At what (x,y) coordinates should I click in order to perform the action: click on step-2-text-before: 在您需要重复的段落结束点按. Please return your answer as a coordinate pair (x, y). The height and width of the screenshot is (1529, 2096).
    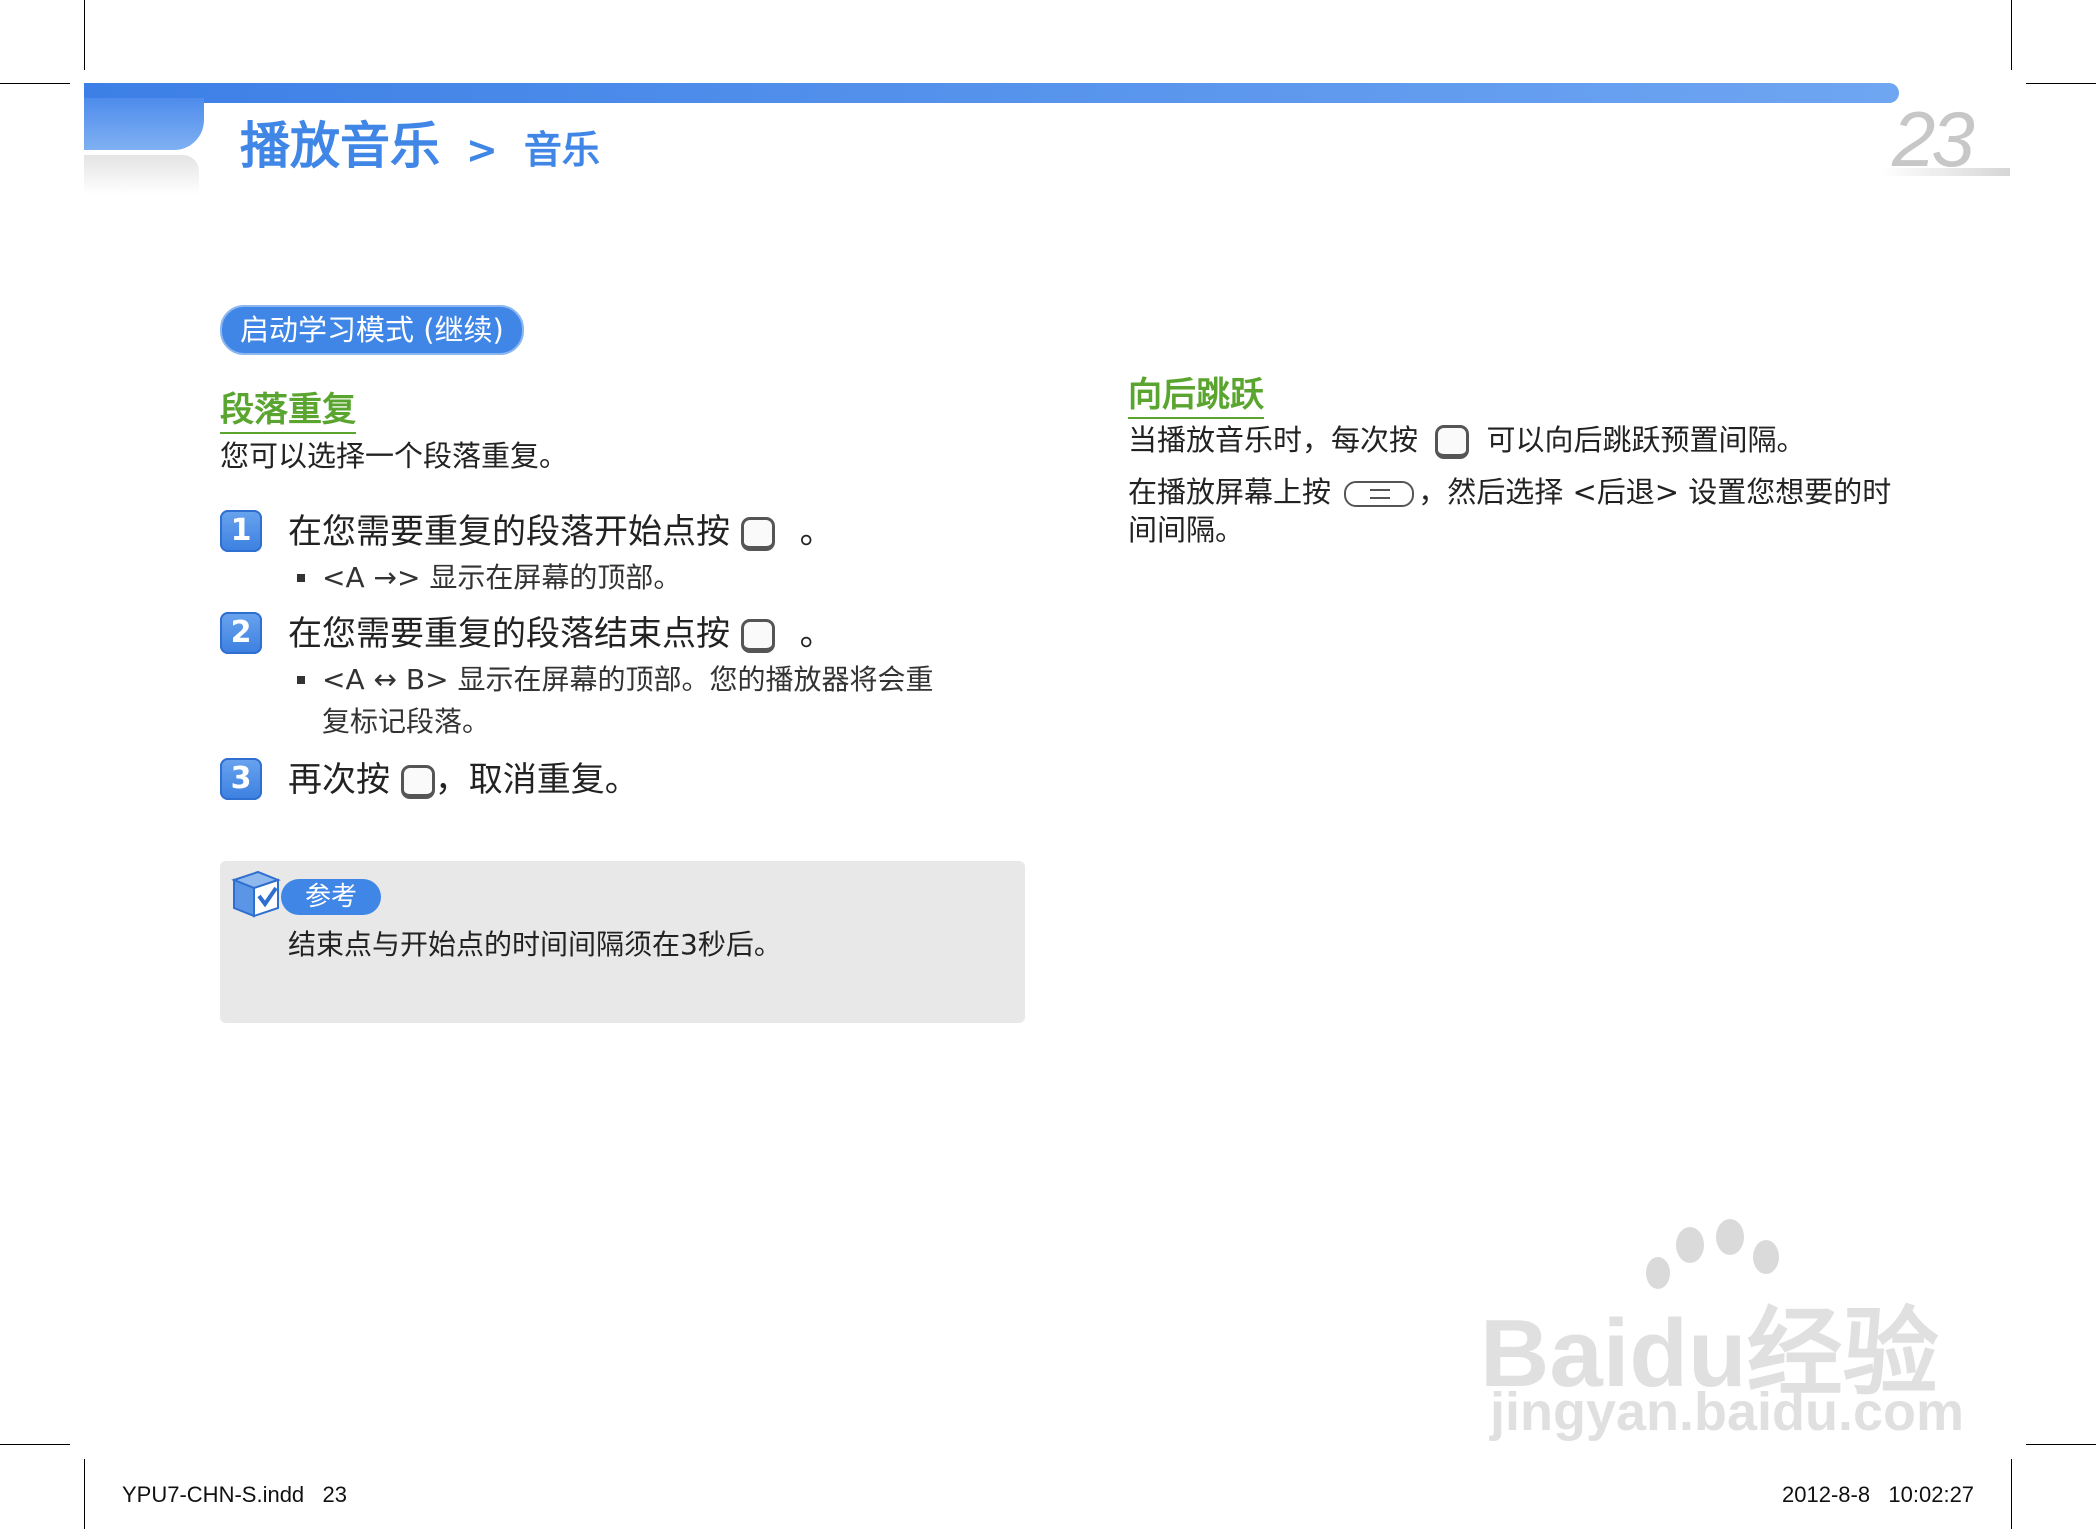
    Looking at the image, I should click on (509, 634).